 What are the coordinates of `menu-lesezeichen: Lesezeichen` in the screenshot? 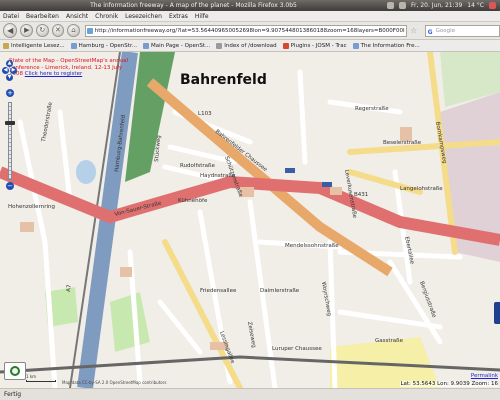 It's located at (143, 16).